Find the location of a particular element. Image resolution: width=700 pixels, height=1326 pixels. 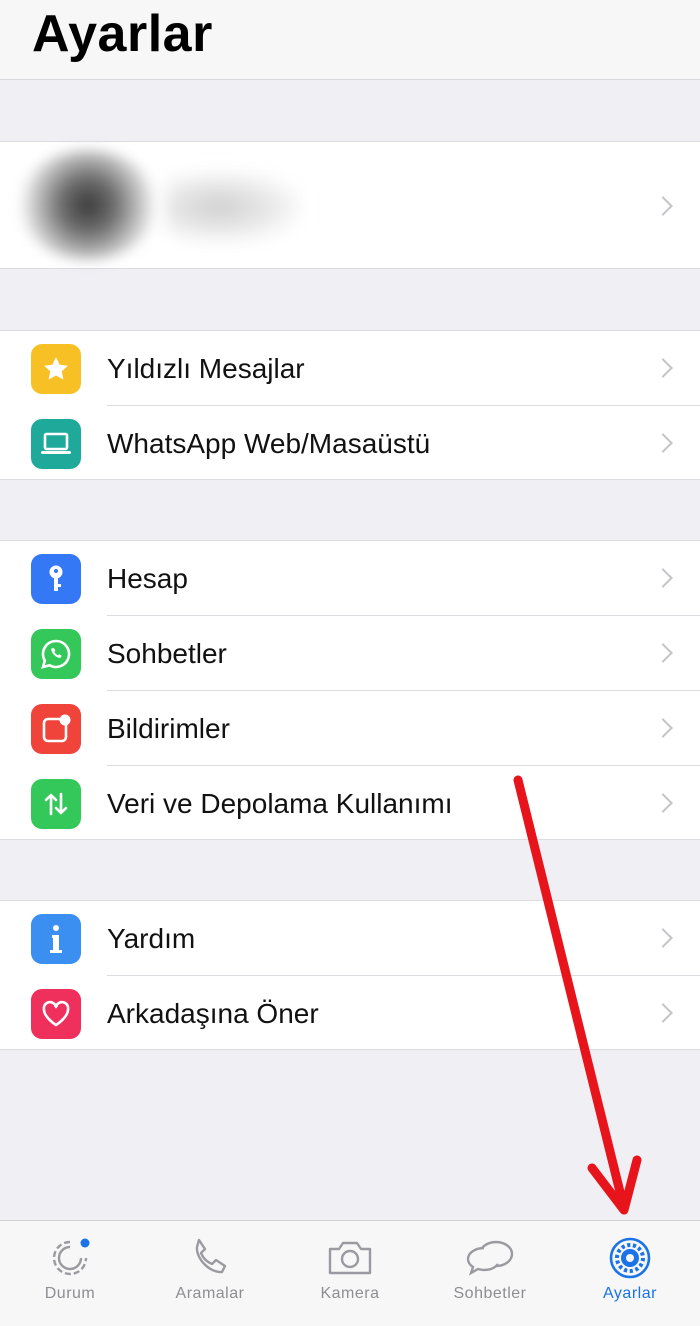

help-label: Yardım is located at coordinates (151, 938).